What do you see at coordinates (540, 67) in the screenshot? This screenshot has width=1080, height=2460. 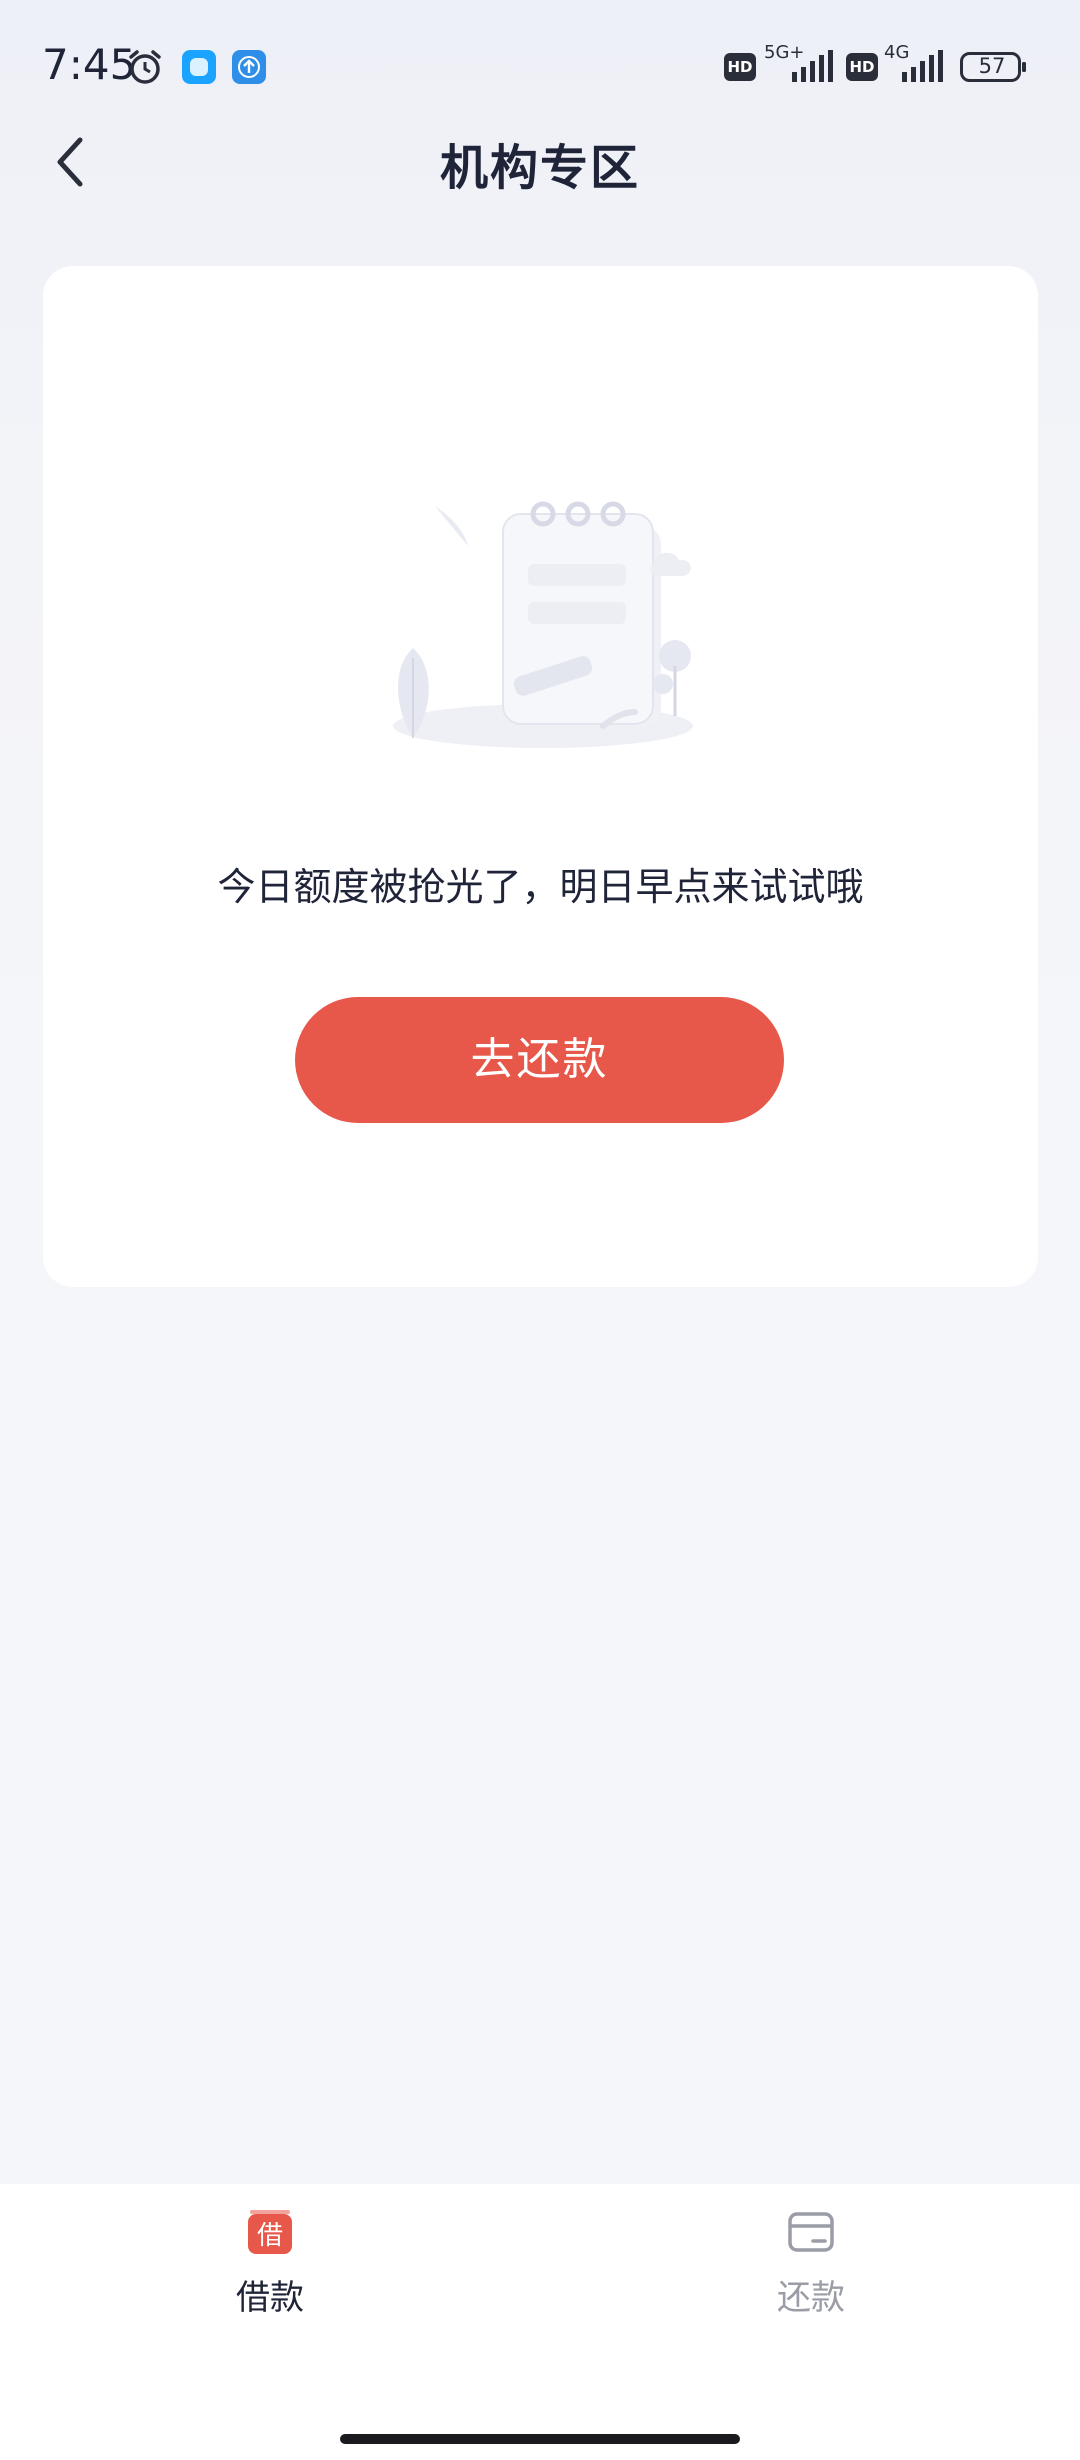 I see `status-bar: 7:45 HD 5G+ HD 4G 57` at bounding box center [540, 67].